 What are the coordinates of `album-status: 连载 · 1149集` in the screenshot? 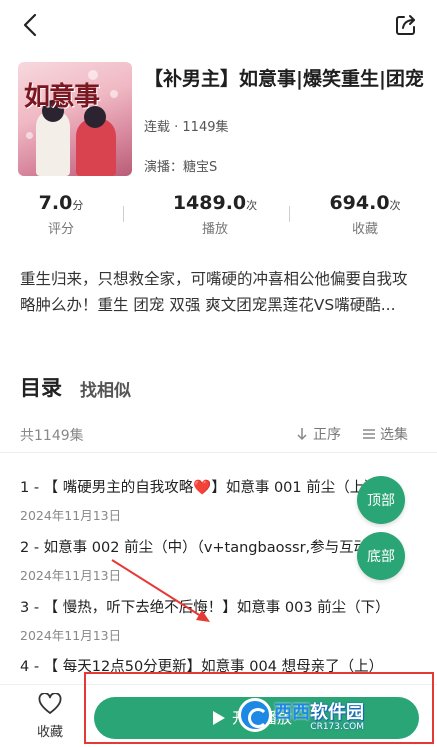 It's located at (186, 127).